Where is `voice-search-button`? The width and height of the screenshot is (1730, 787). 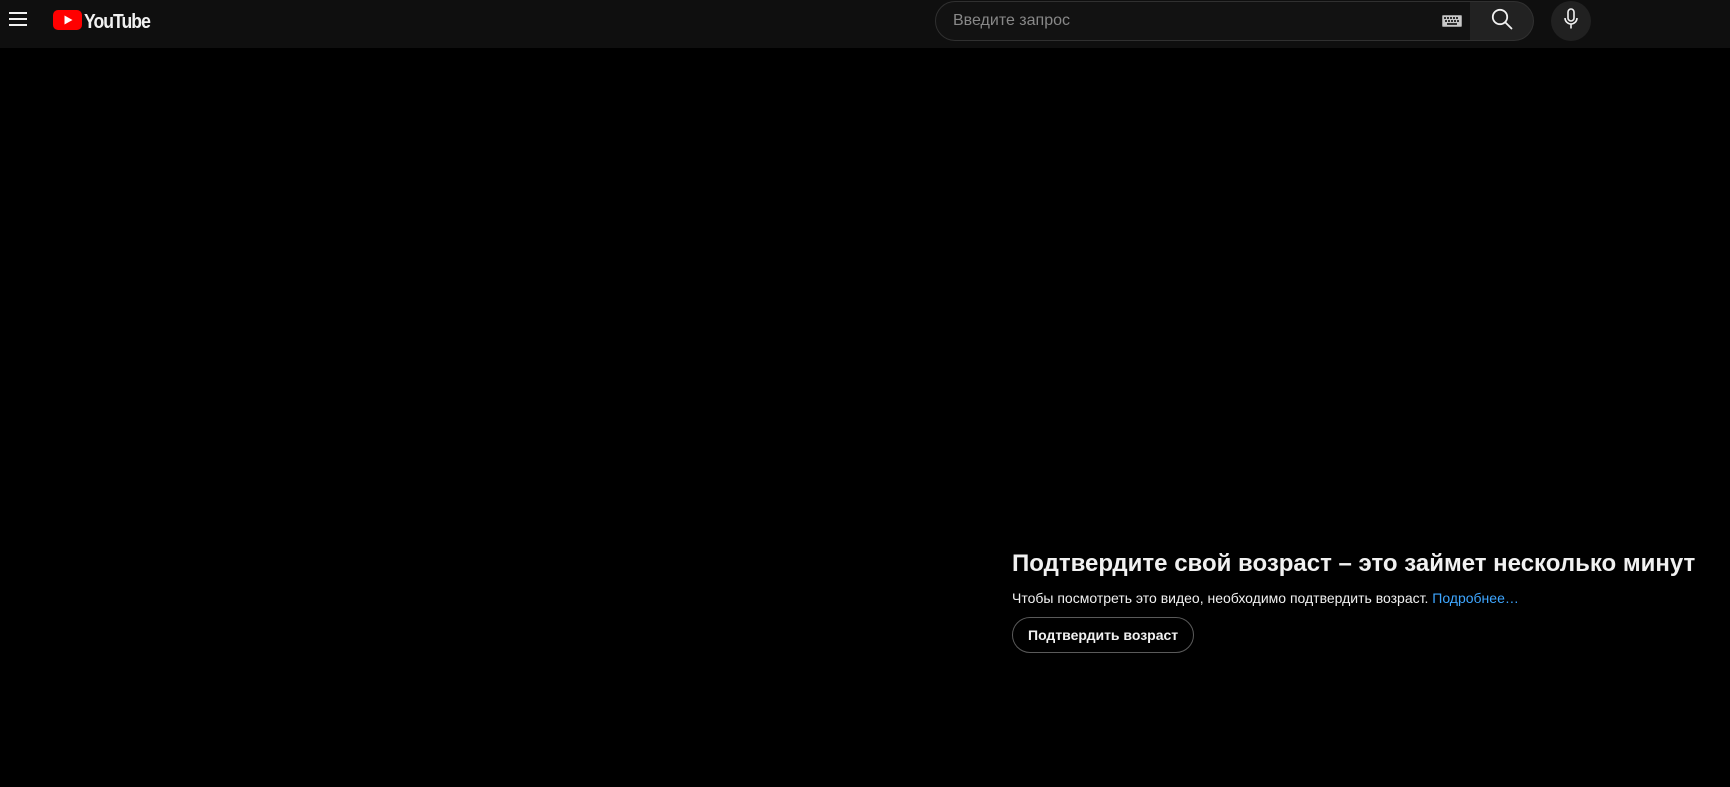 voice-search-button is located at coordinates (1571, 21).